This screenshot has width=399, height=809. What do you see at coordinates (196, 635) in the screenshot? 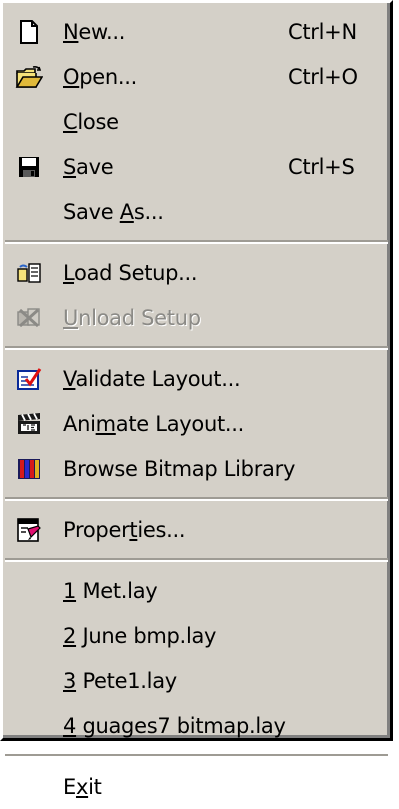
I see `menu-item-recent-2: 2 June bmp.lay` at bounding box center [196, 635].